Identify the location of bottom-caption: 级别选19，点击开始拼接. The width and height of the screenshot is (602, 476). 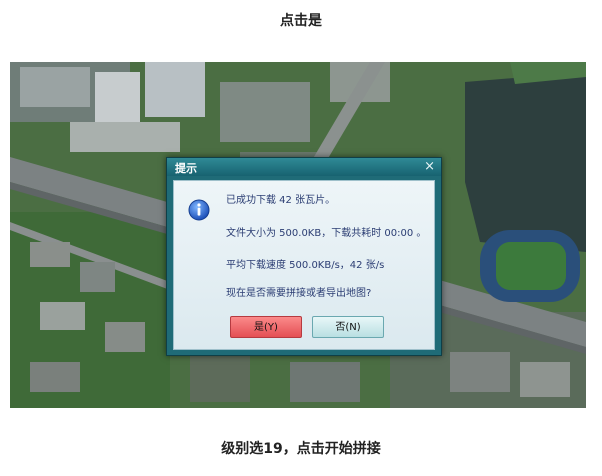
(301, 449).